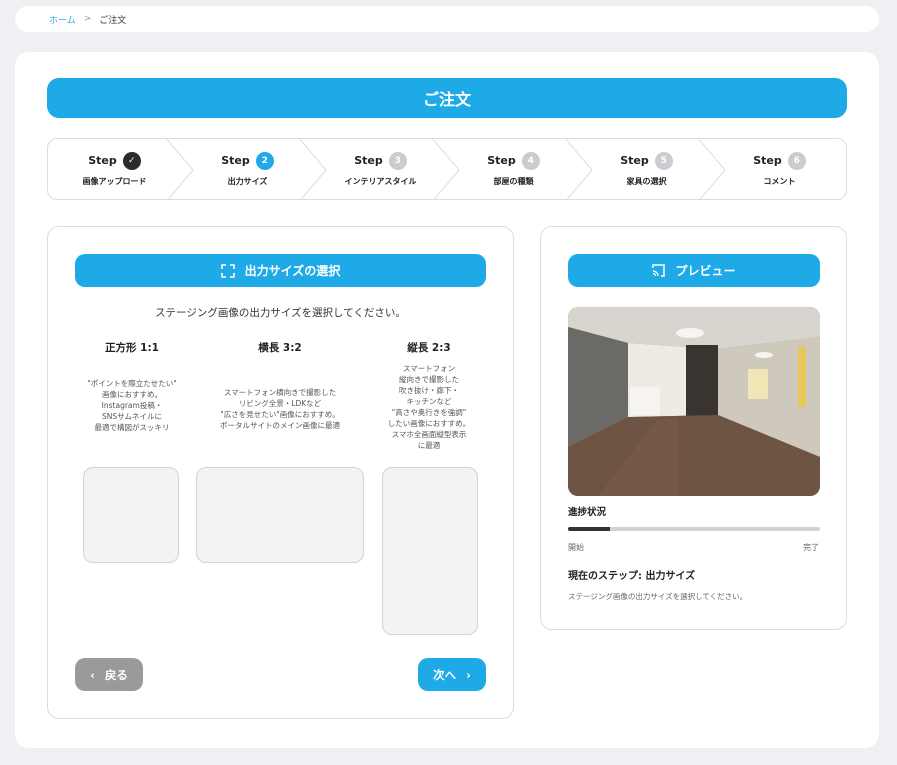 The width and height of the screenshot is (897, 765). I want to click on step-2: Step 2 出力サイズ, so click(254, 169).